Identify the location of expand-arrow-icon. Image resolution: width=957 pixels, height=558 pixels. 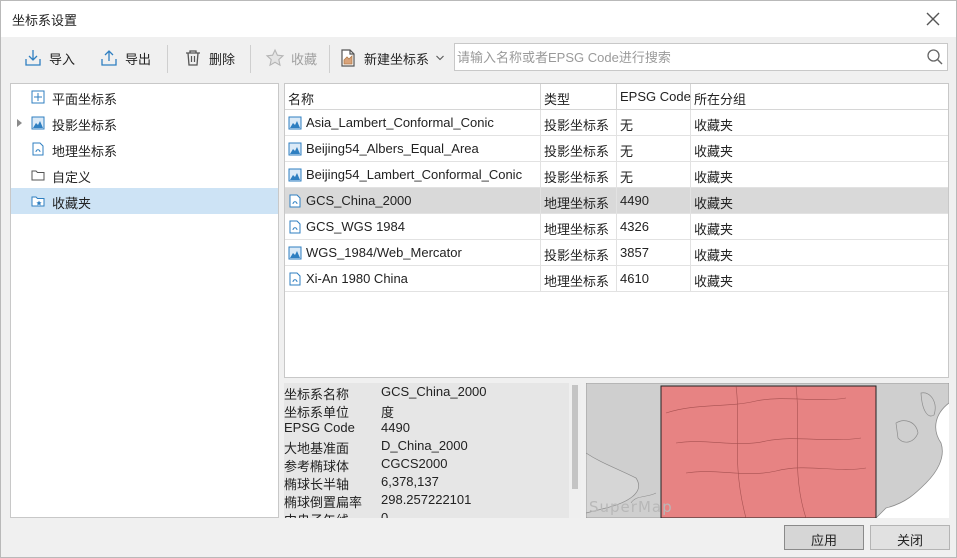
(20, 123).